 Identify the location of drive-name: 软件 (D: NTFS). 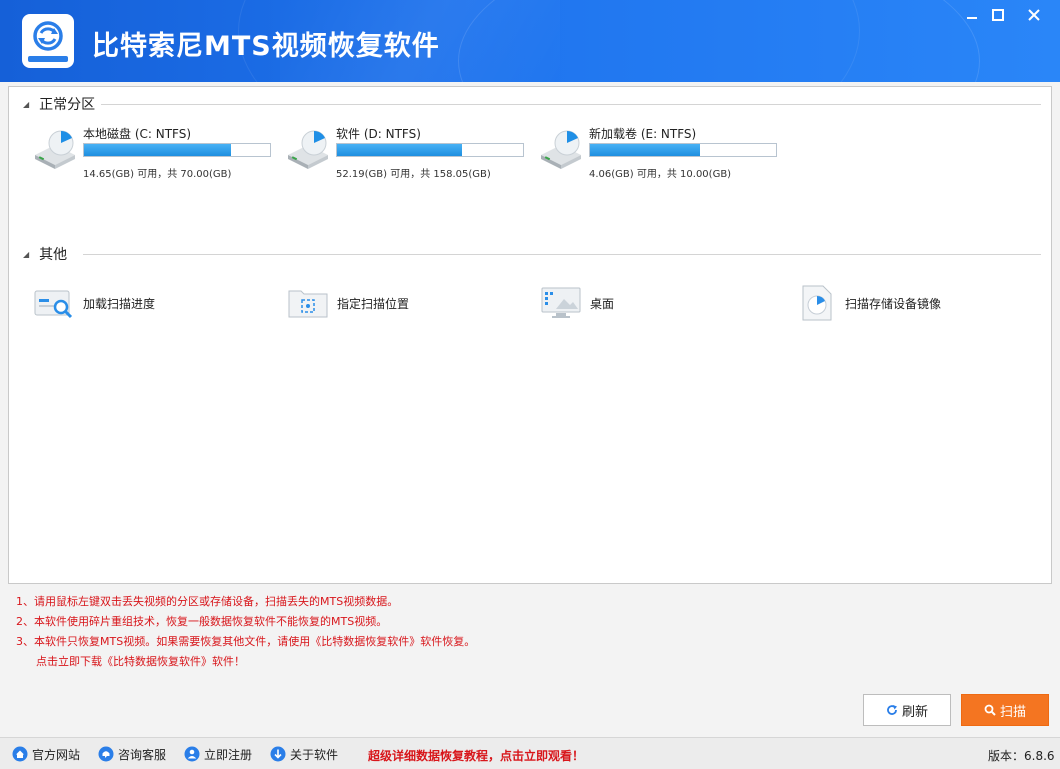
(378, 134).